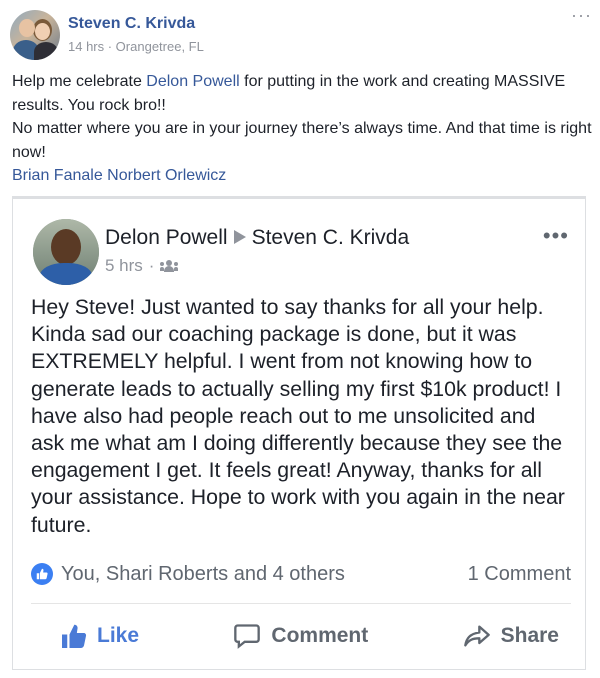 The width and height of the screenshot is (600, 678). I want to click on share-icon, so click(477, 636).